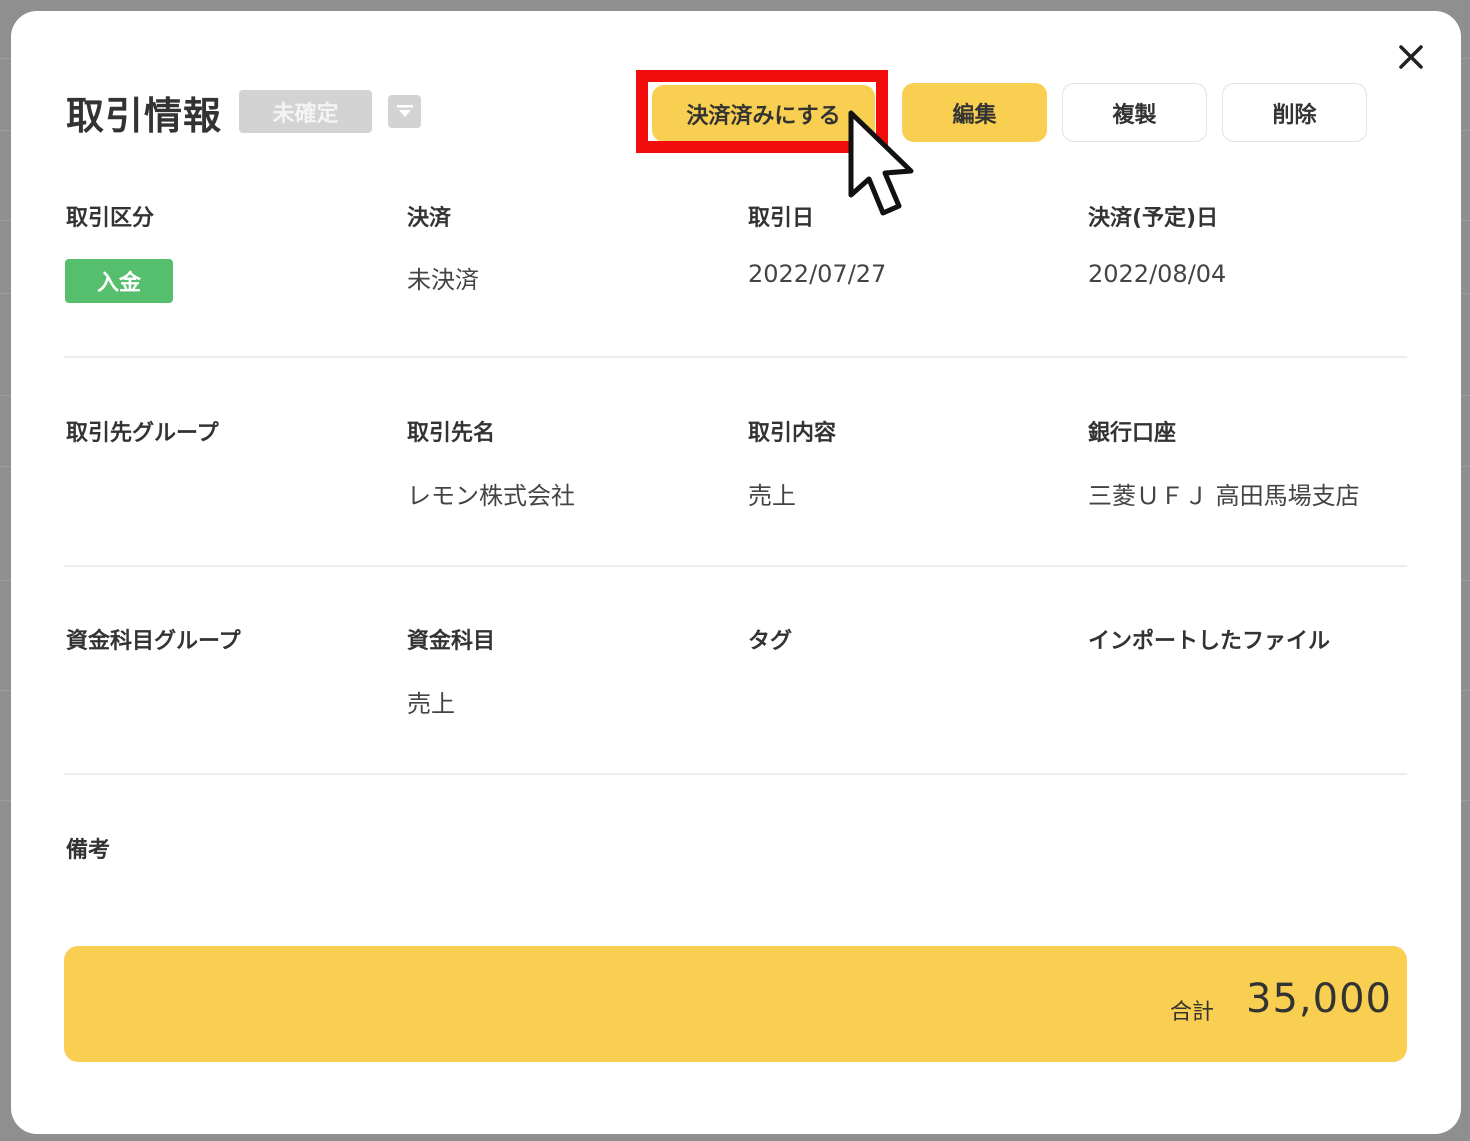 This screenshot has height=1141, width=1470. I want to click on page-title: 取引情報, so click(144, 116).